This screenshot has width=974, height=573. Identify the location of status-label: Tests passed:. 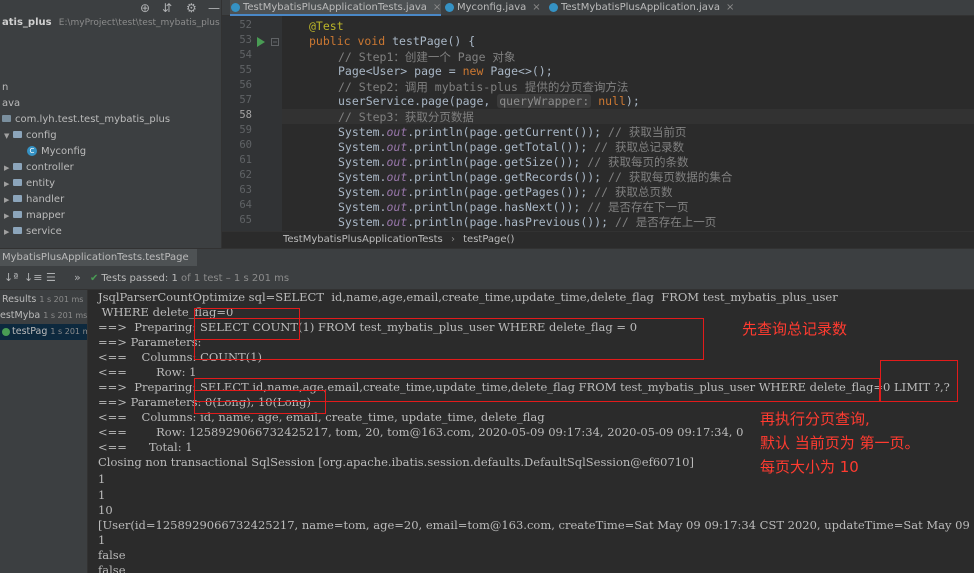
(135, 278).